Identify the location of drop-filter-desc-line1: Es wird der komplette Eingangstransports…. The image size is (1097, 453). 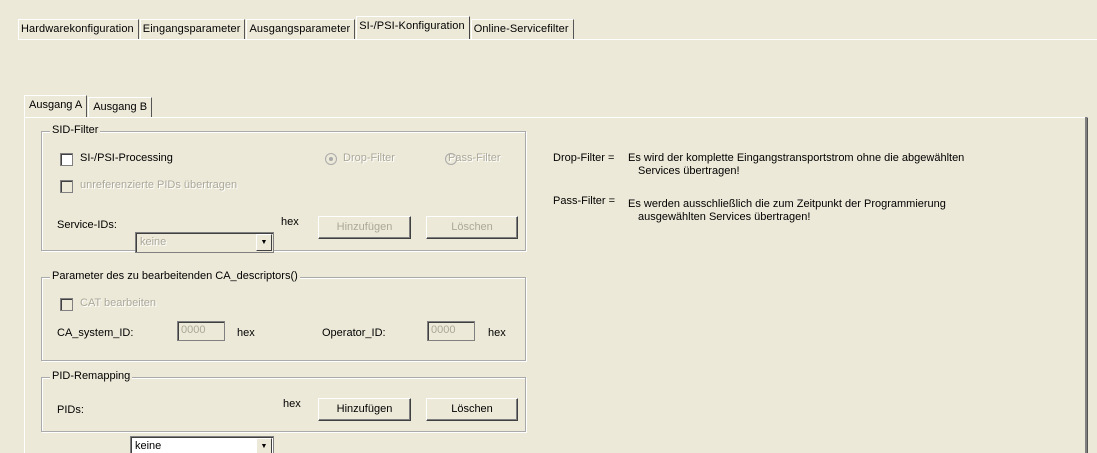
(796, 158).